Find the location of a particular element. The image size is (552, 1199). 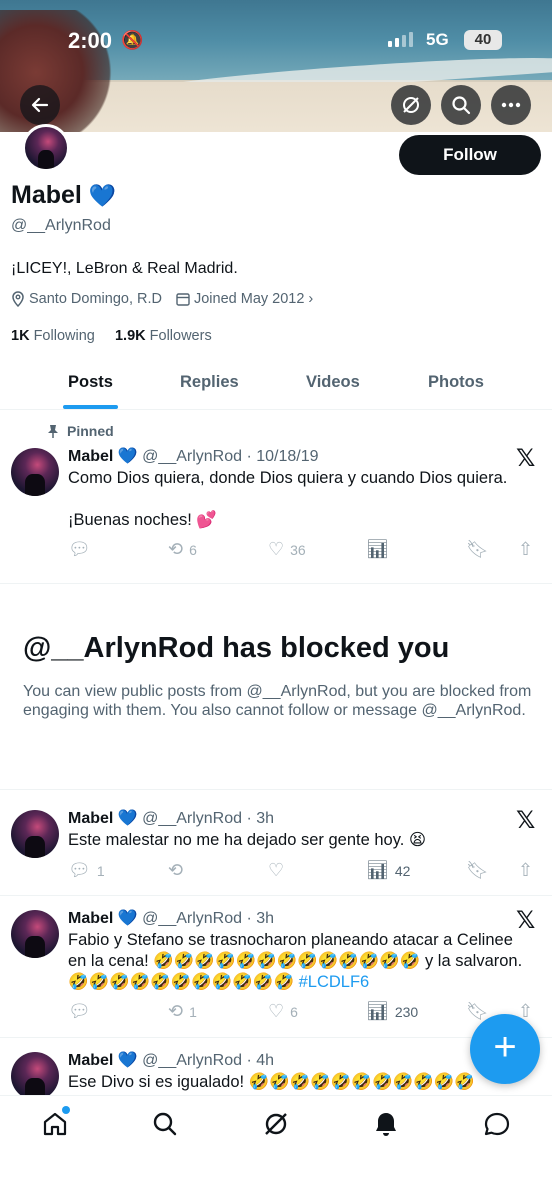

search-button is located at coordinates (461, 105).